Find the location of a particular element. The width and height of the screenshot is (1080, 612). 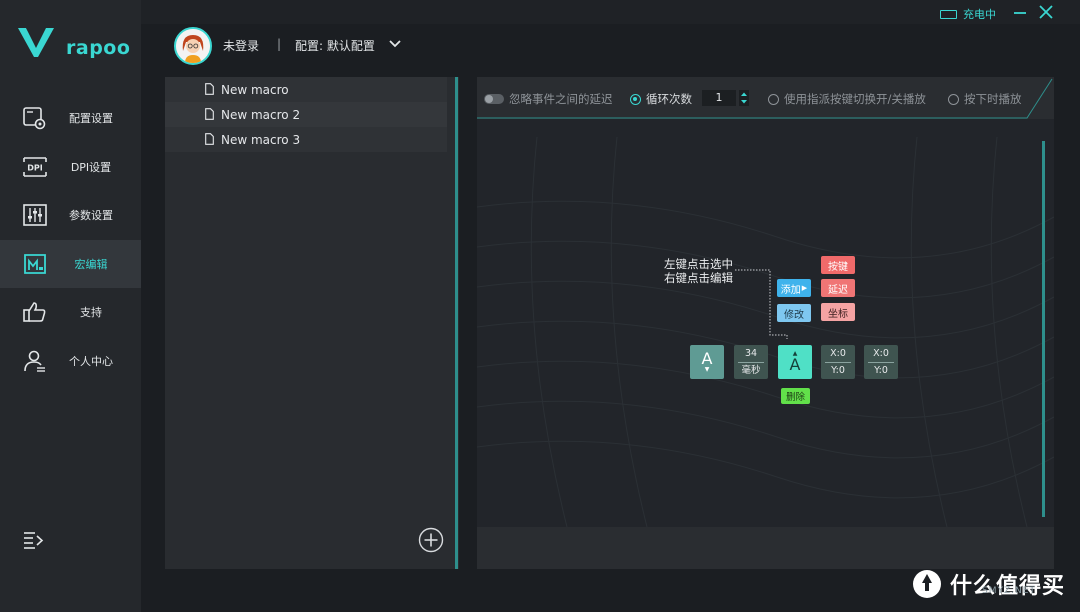

macro-options-bar: 忽略事件之间的延迟 循环次数 1 使用指派按键切换开/关播放 按下时播放 is located at coordinates (765, 98).